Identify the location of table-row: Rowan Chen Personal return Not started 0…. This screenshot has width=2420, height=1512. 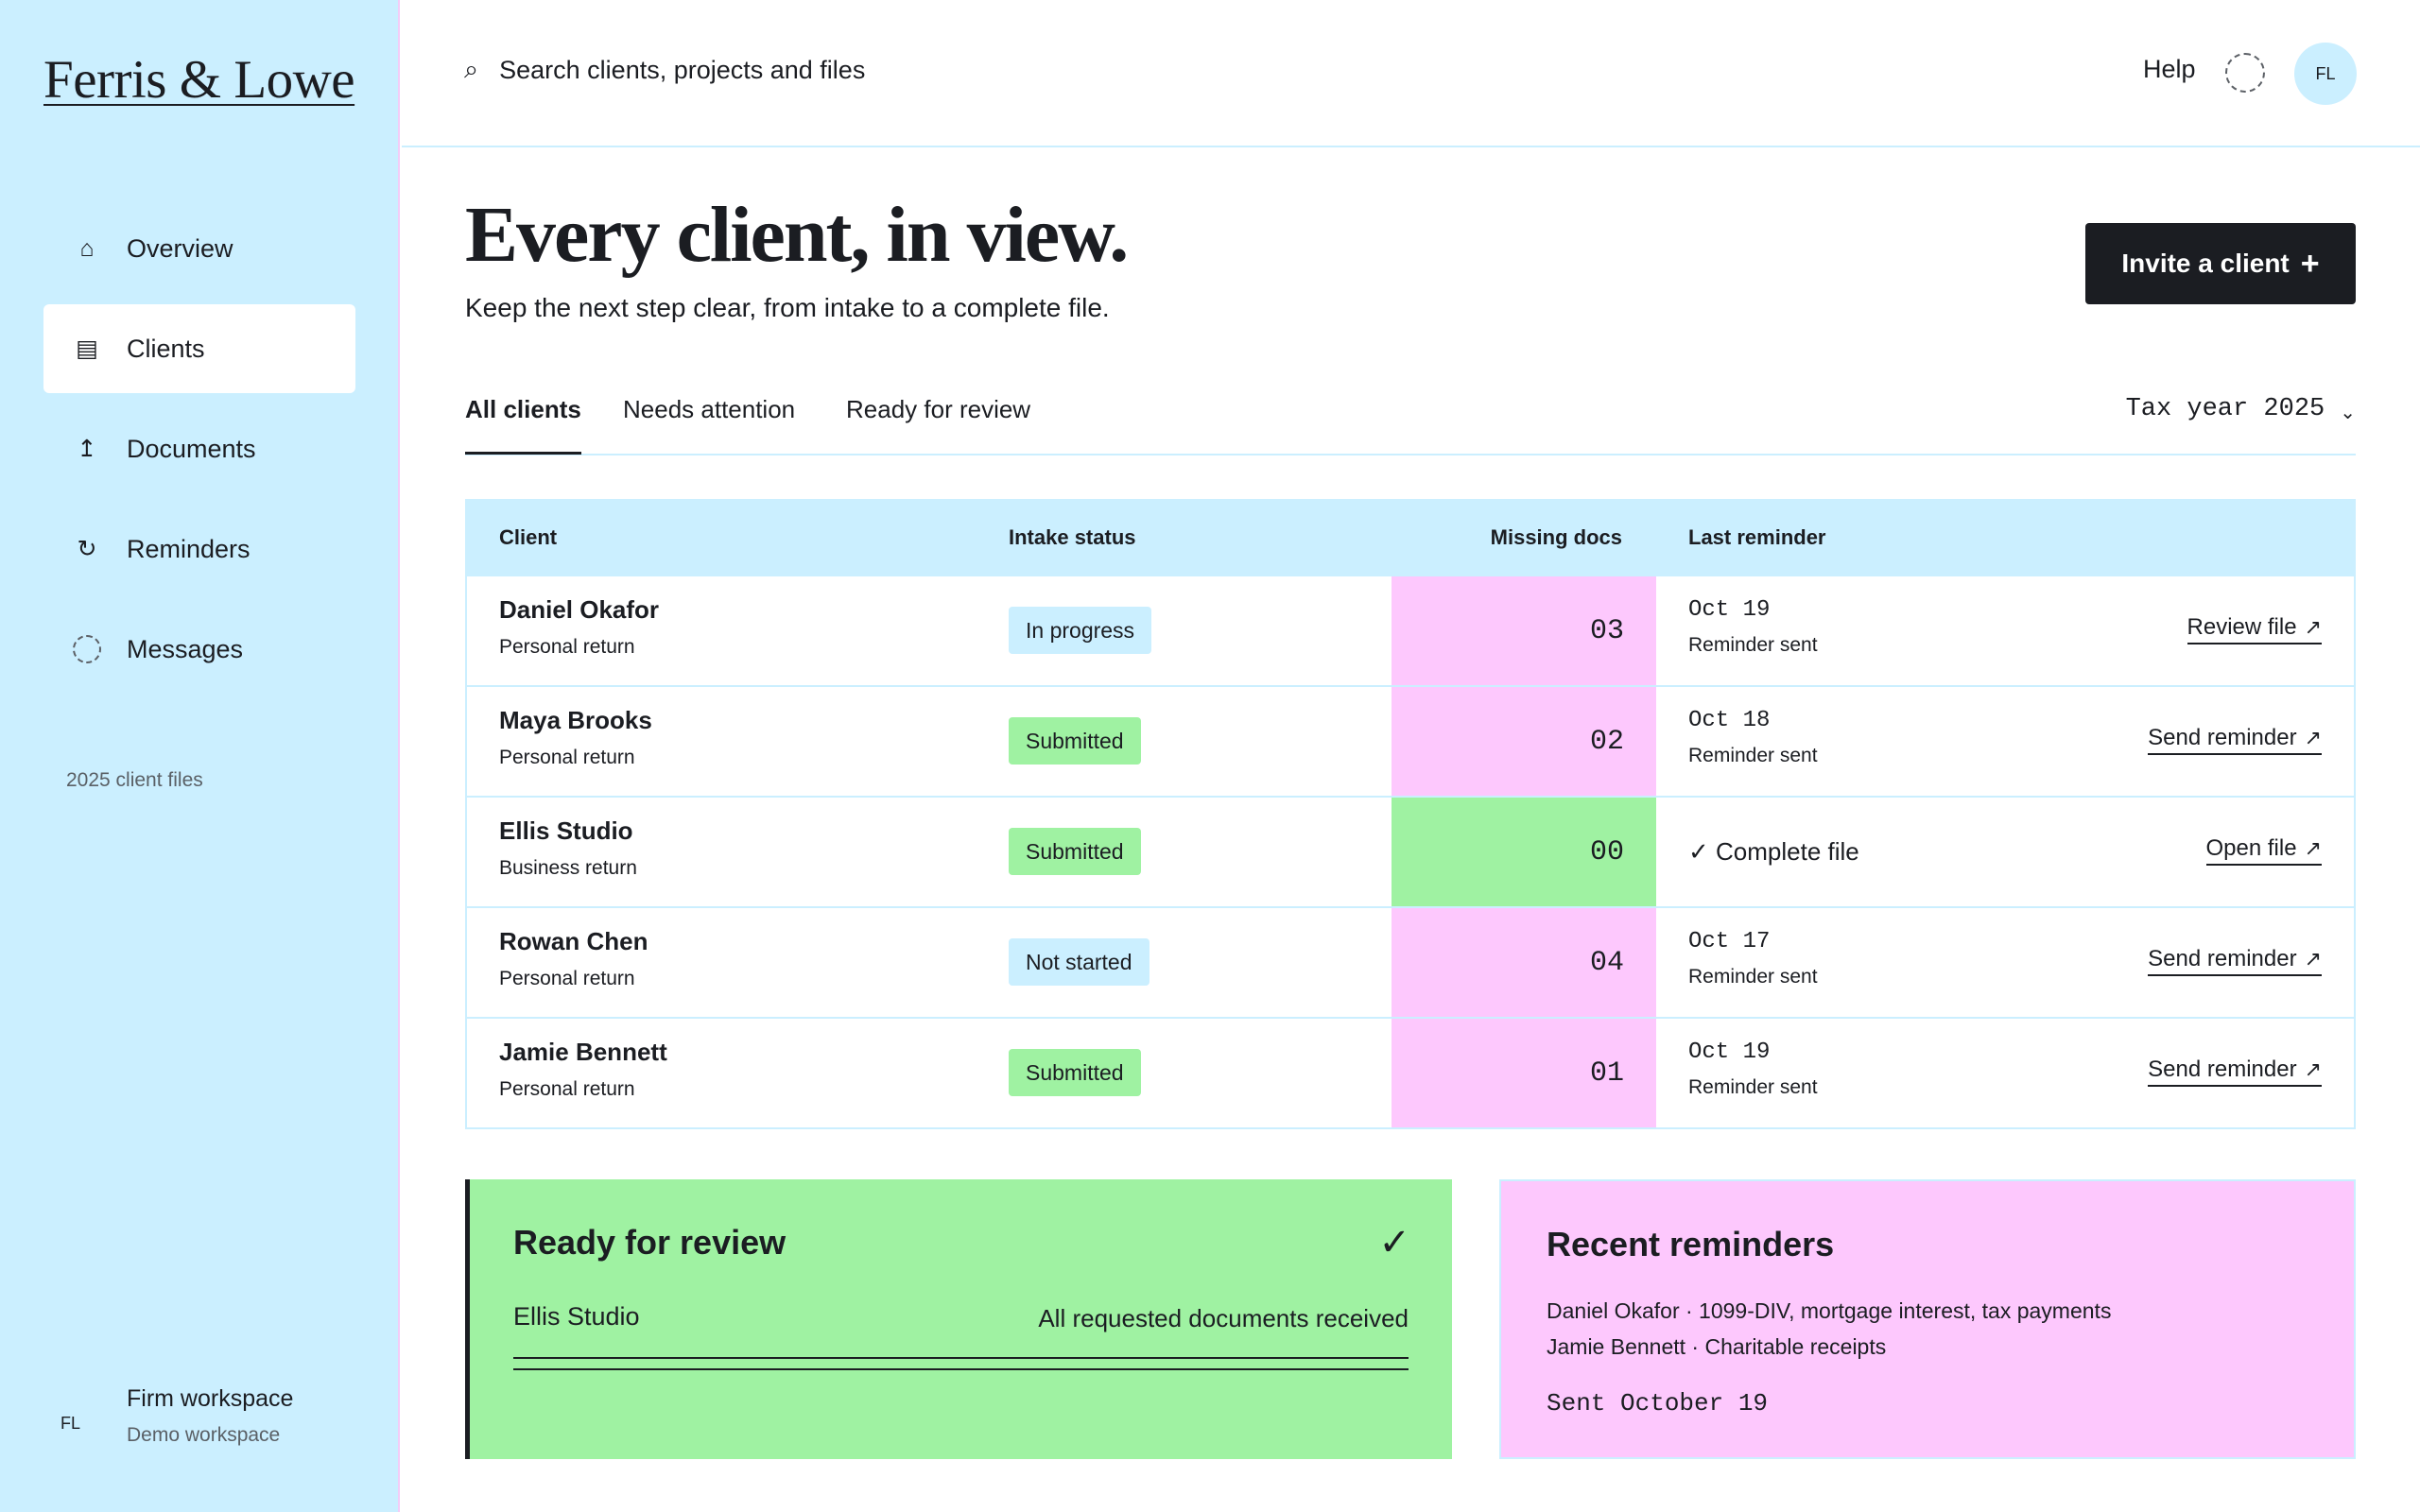
(1410, 961).